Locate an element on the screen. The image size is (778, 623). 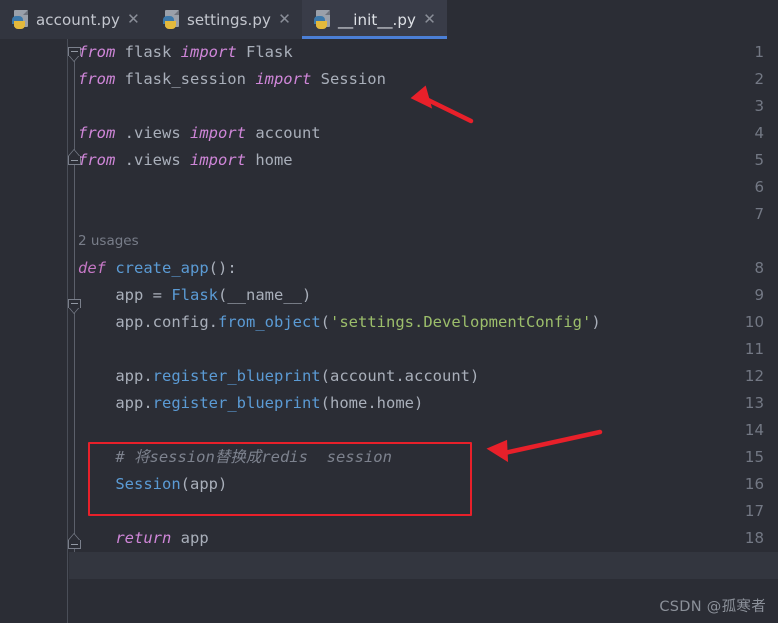
code-line-5: from .views import home is located at coordinates (423, 160).